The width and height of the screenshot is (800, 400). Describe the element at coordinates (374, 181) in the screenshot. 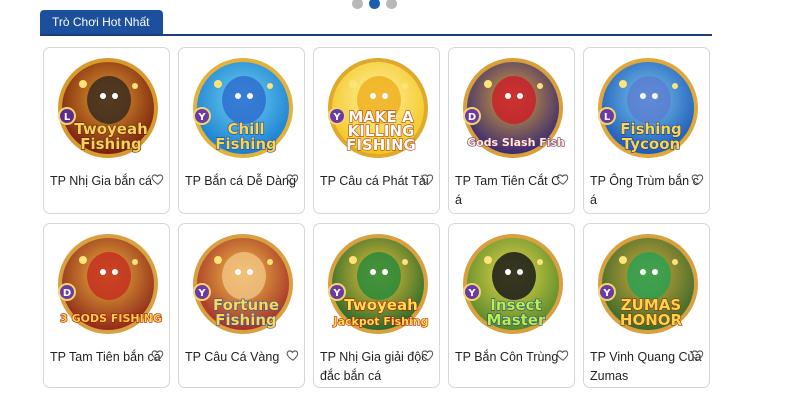

I see `game-name: TP Câu cá Phát Tài` at that location.